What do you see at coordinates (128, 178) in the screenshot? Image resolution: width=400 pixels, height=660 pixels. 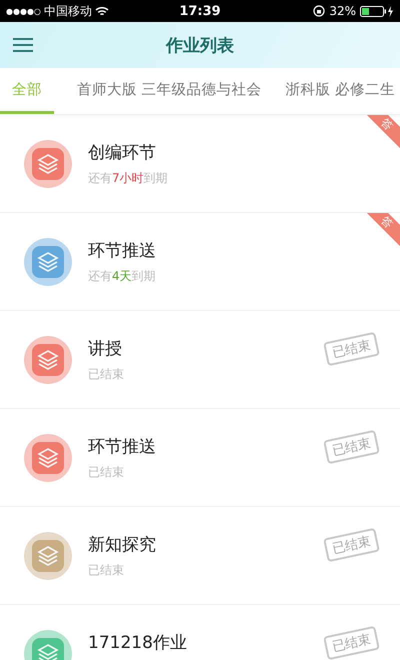 I see `assignment-status: 还有7小时到期` at bounding box center [128, 178].